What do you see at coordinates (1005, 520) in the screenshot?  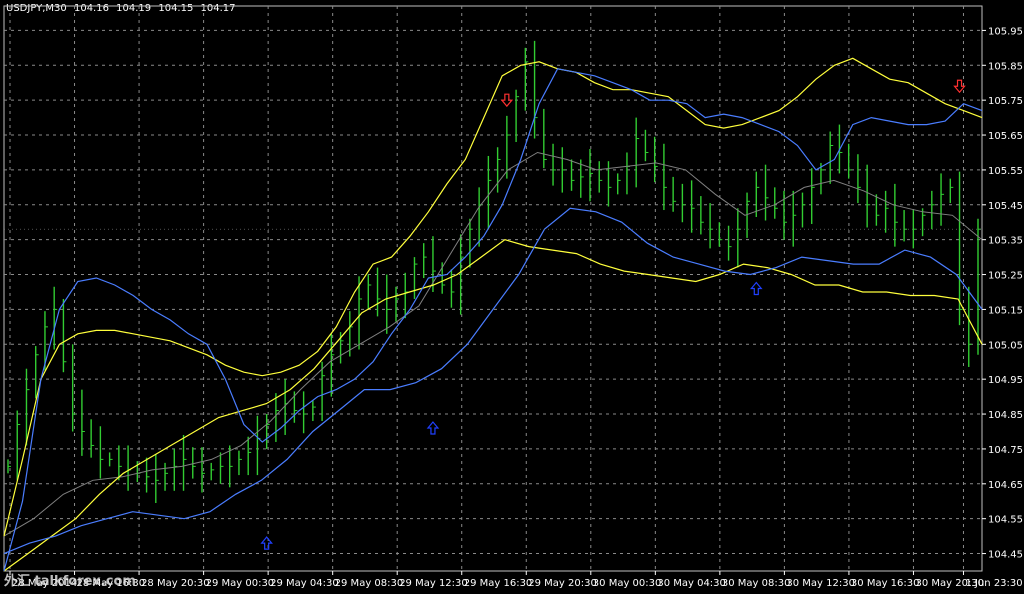 I see `y-tick-label: 104.55` at bounding box center [1005, 520].